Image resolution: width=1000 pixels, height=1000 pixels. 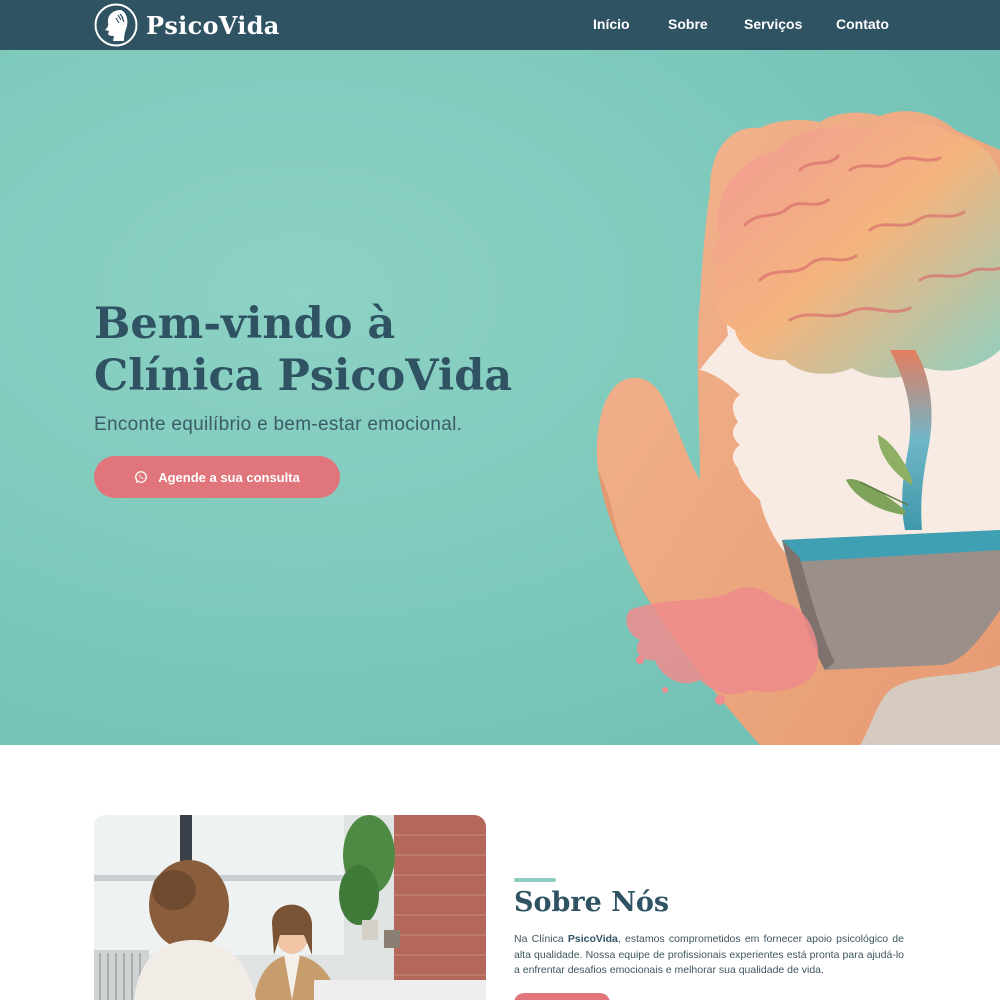 What do you see at coordinates (535, 880) in the screenshot?
I see `about-title-underline` at bounding box center [535, 880].